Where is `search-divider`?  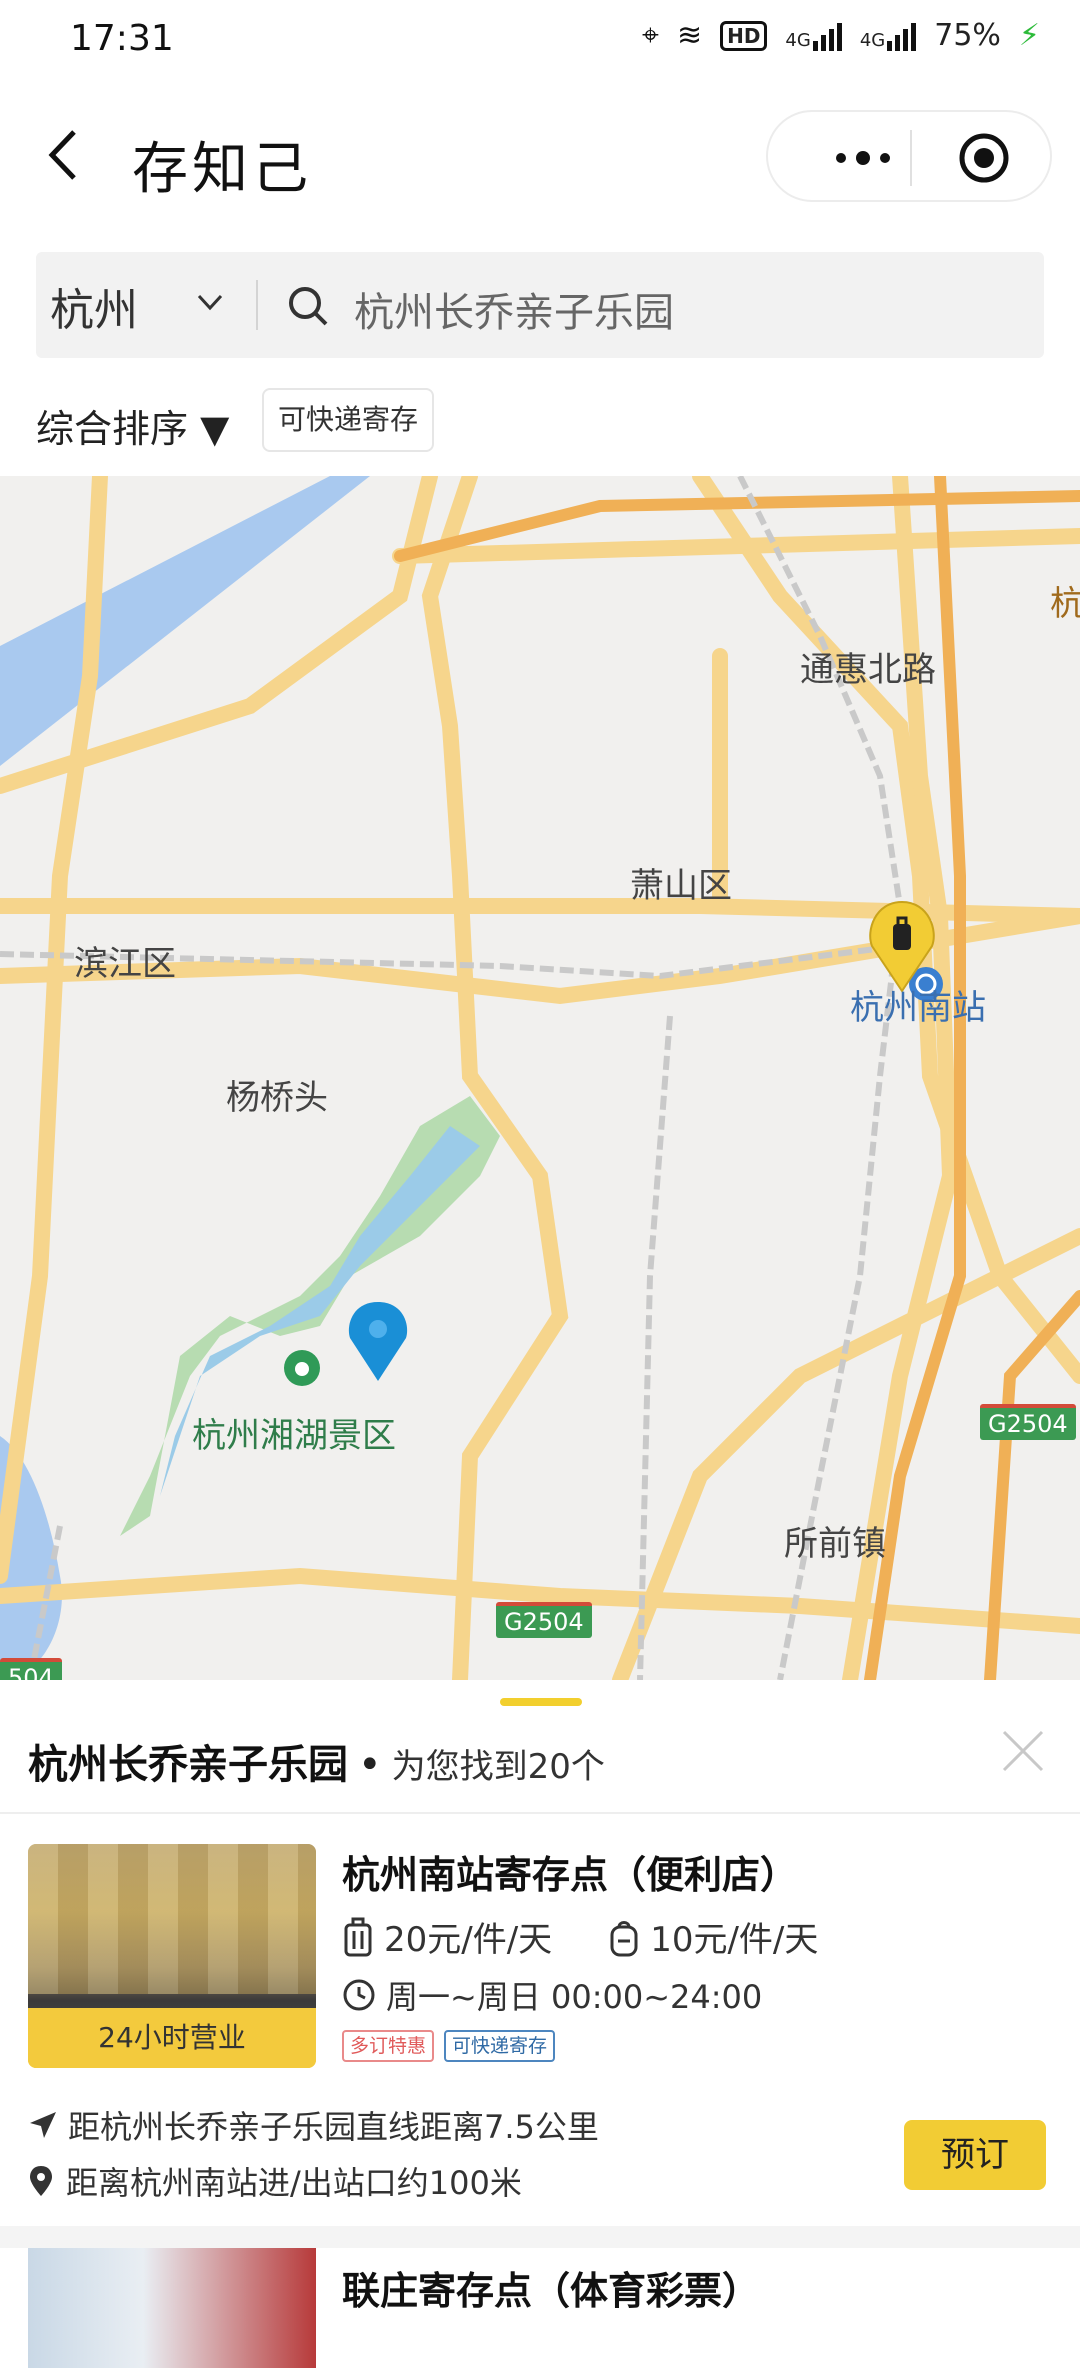 search-divider is located at coordinates (257, 305).